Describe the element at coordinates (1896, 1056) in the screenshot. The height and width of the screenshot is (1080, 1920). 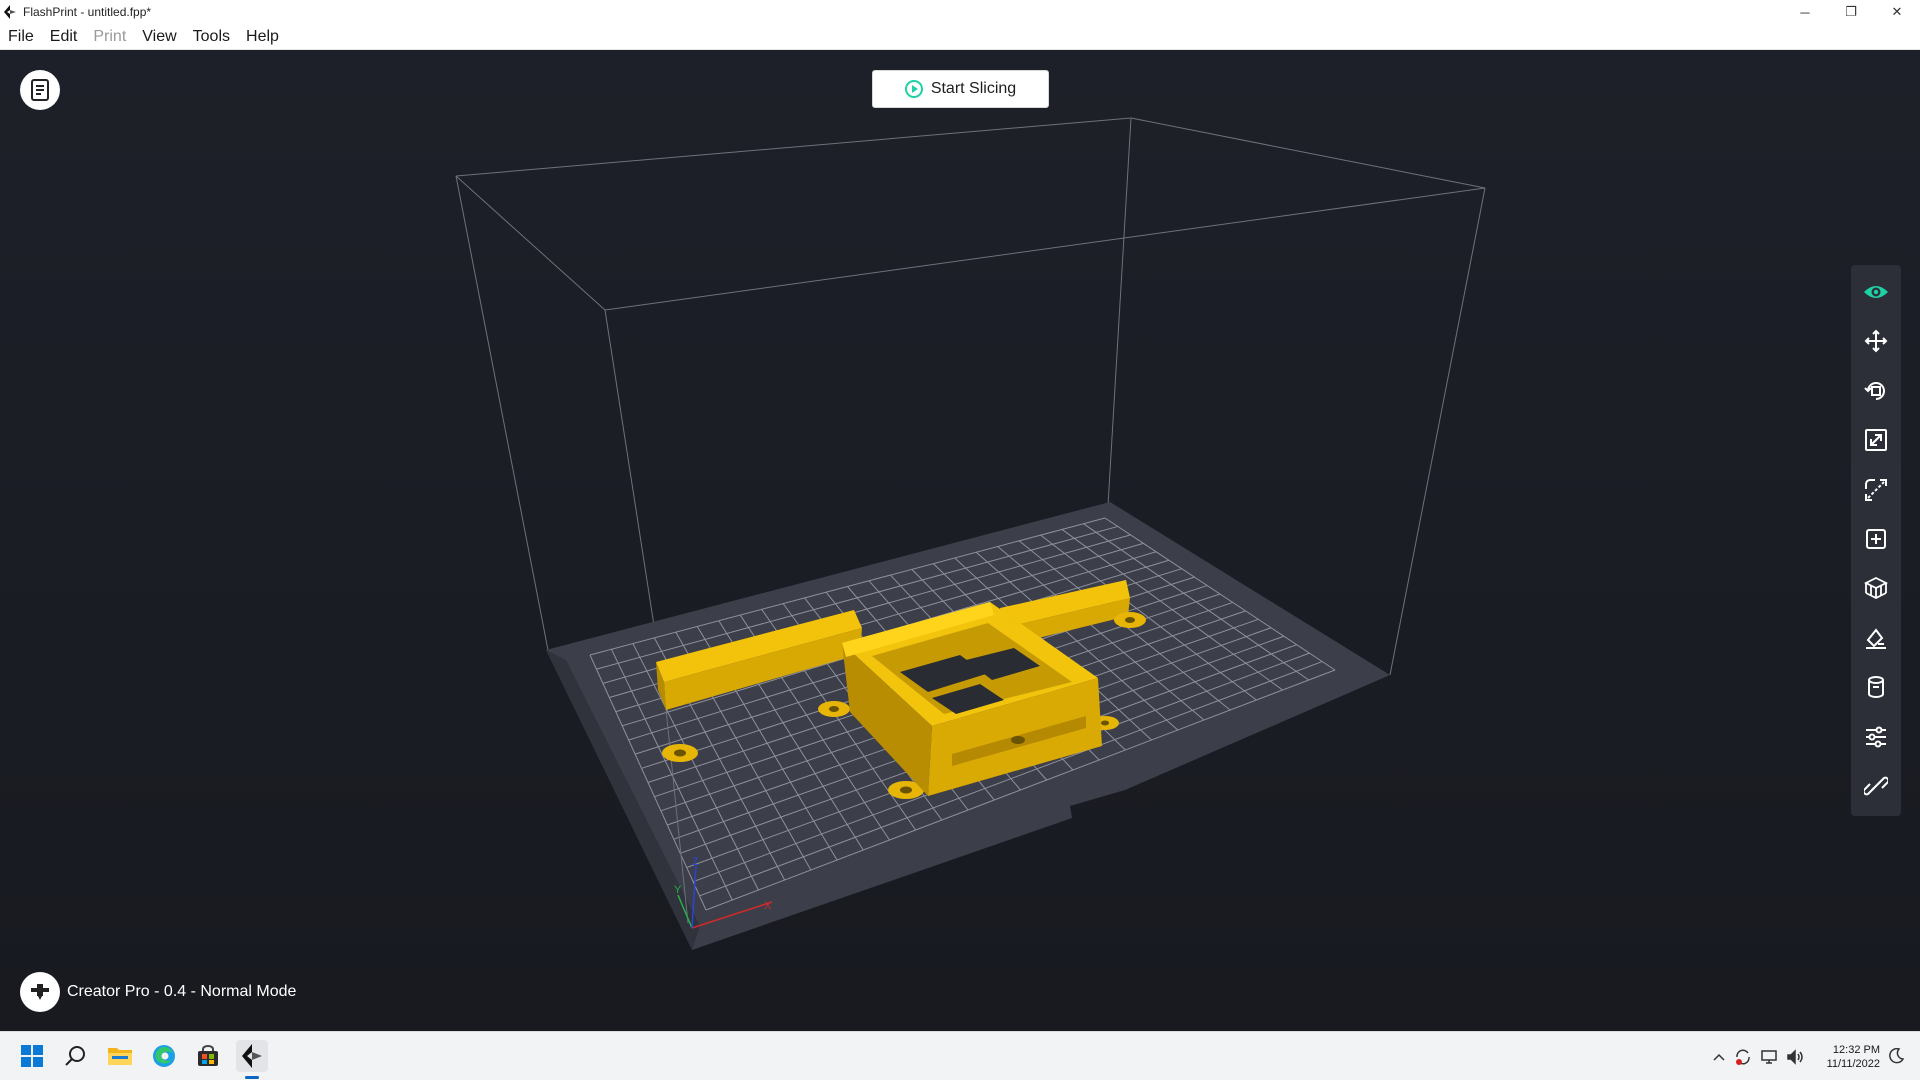
I see `notification-moon-icon` at that location.